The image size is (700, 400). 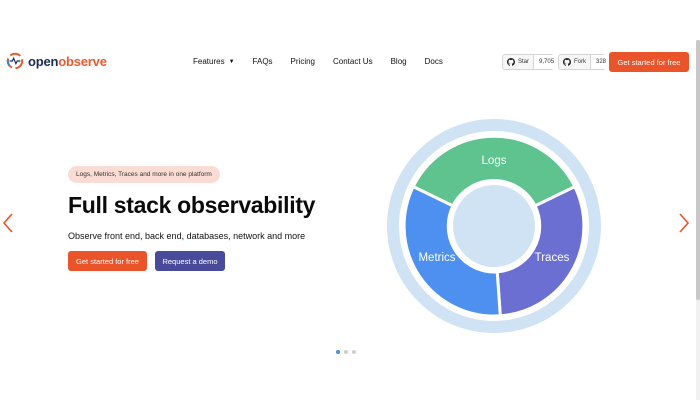 I want to click on hero-get-started-button: Get started for free, so click(x=107, y=261).